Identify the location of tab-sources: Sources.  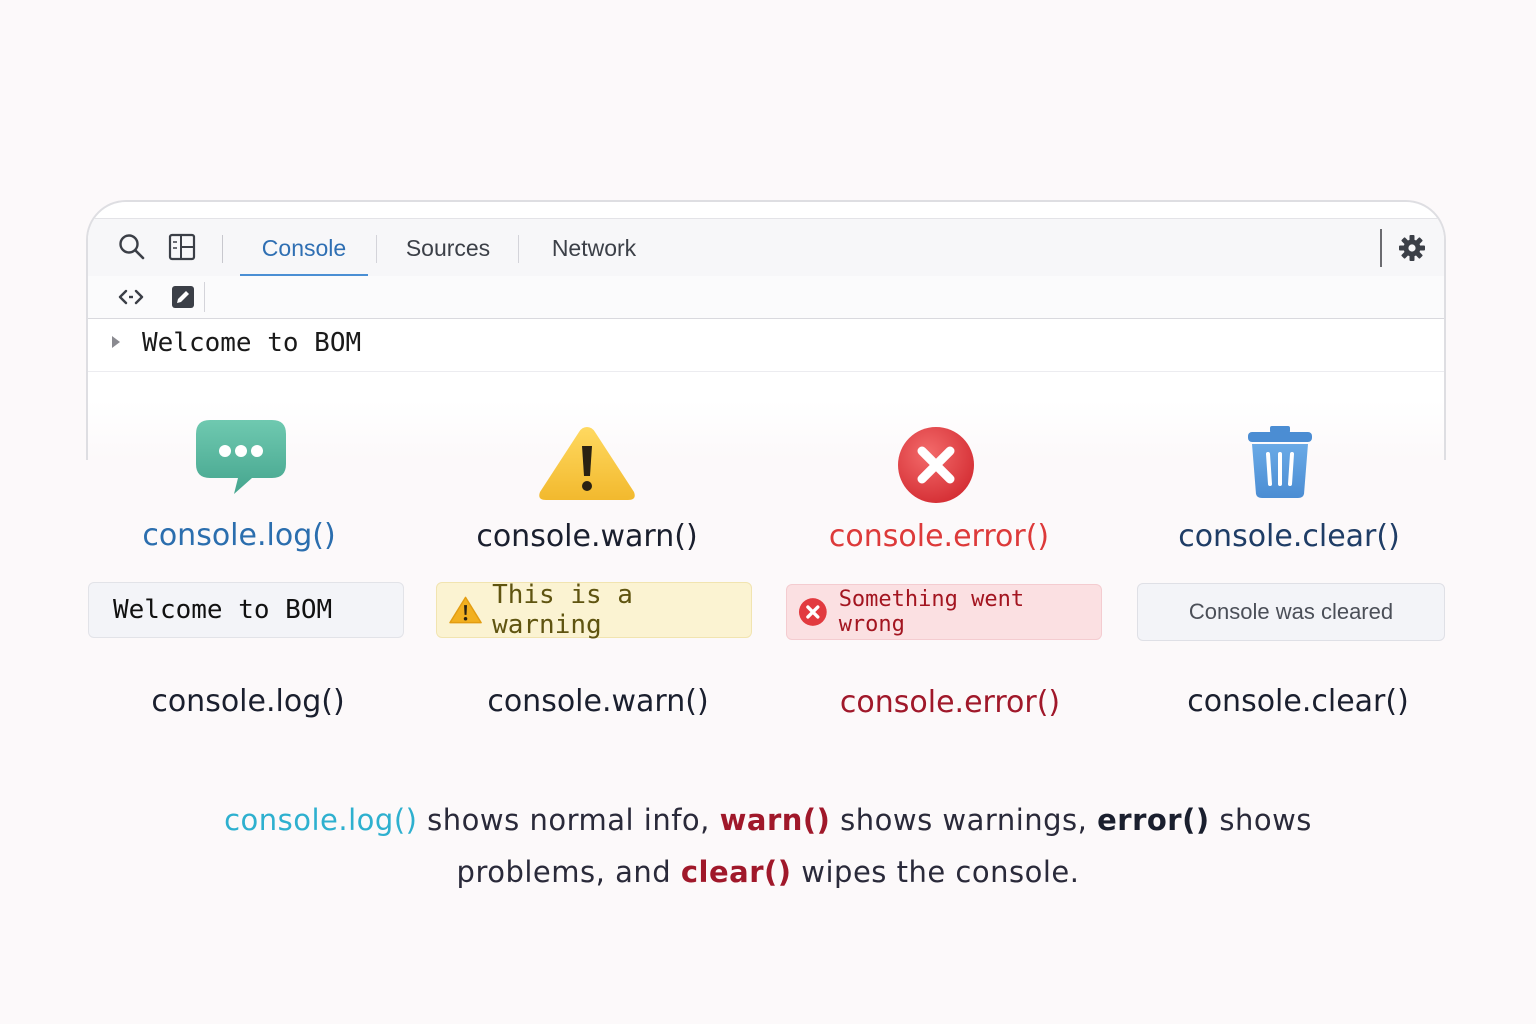
(448, 248).